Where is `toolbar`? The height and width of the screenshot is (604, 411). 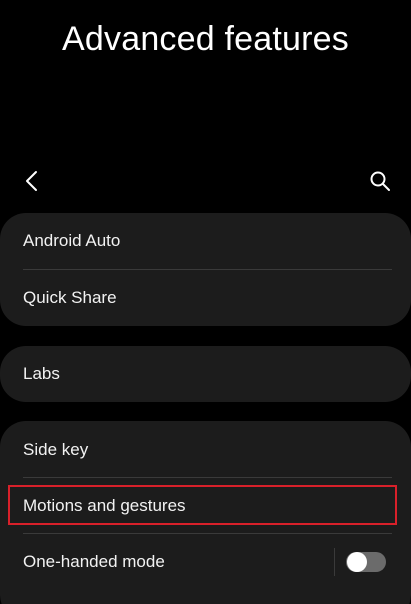 toolbar is located at coordinates (205, 182).